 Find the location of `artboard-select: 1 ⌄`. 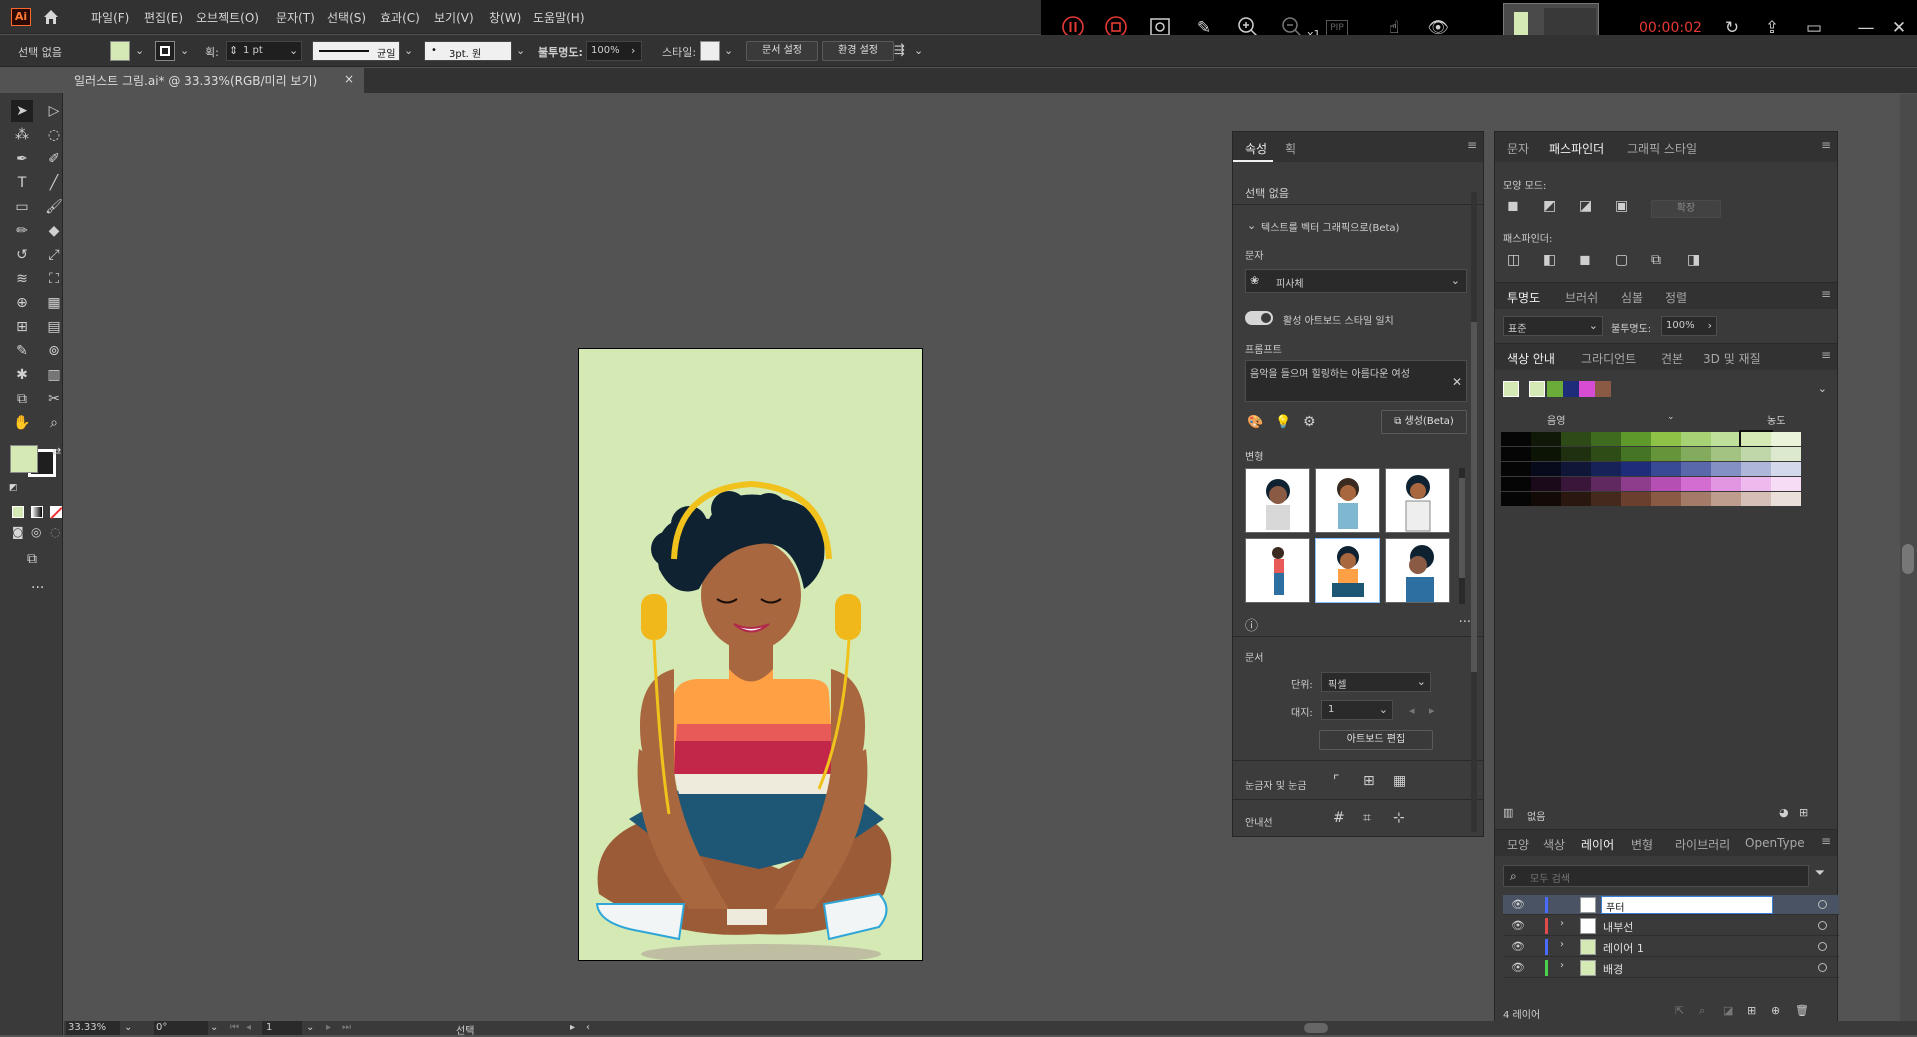

artboard-select: 1 ⌄ is located at coordinates (1357, 710).